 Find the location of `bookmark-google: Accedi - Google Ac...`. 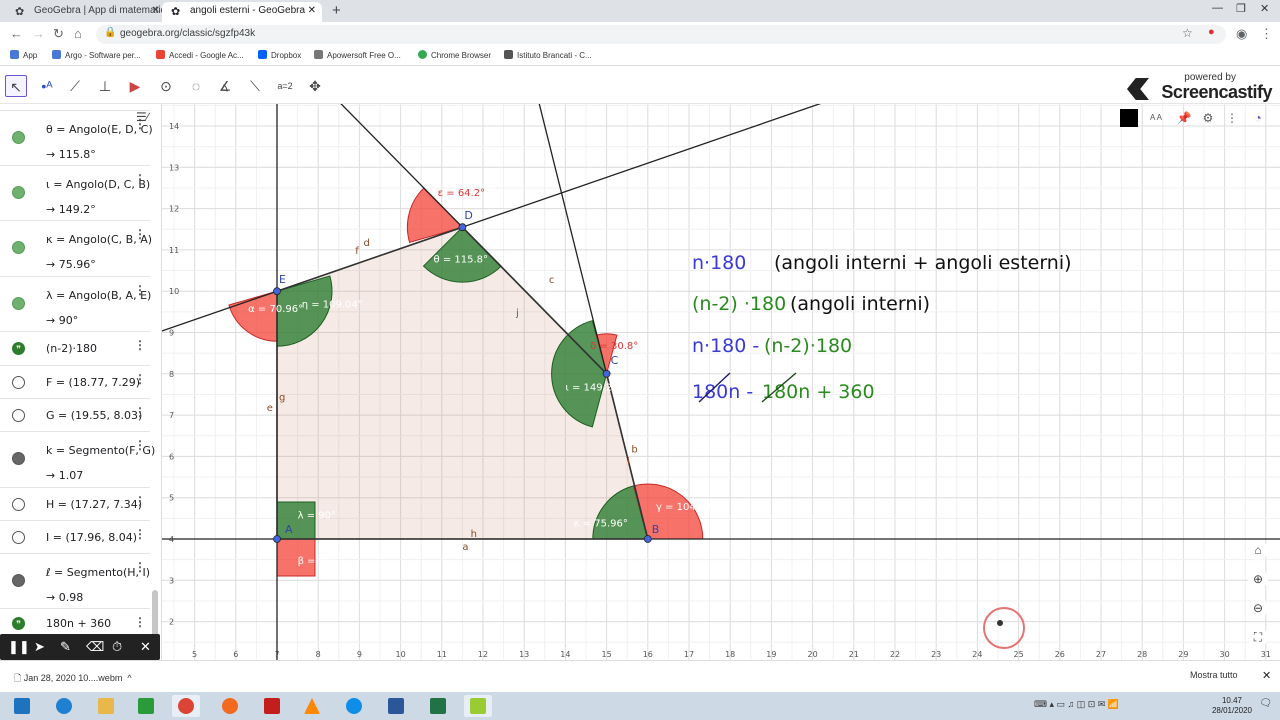

bookmark-google: Accedi - Google Ac... is located at coordinates (200, 55).